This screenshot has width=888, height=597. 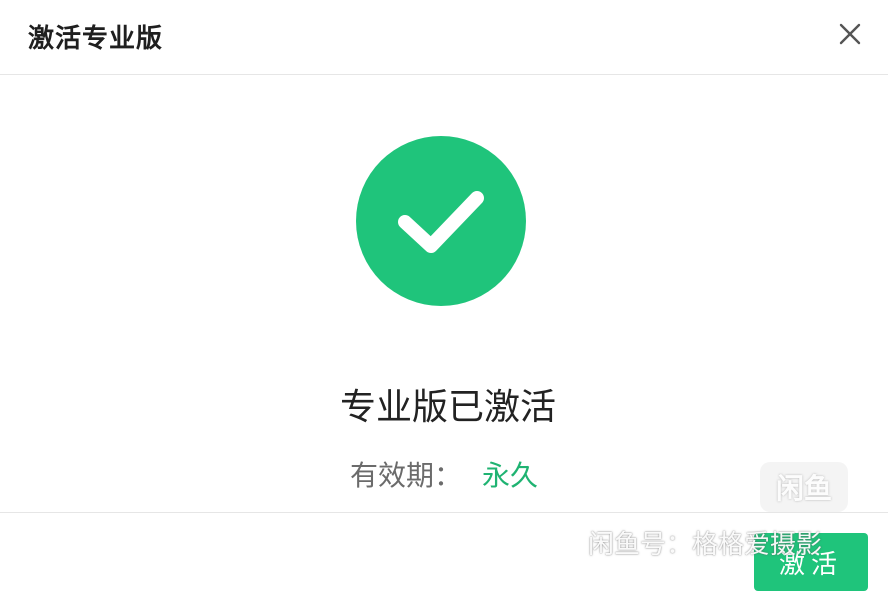 I want to click on dialog-title: 激活专业版, so click(x=96, y=39).